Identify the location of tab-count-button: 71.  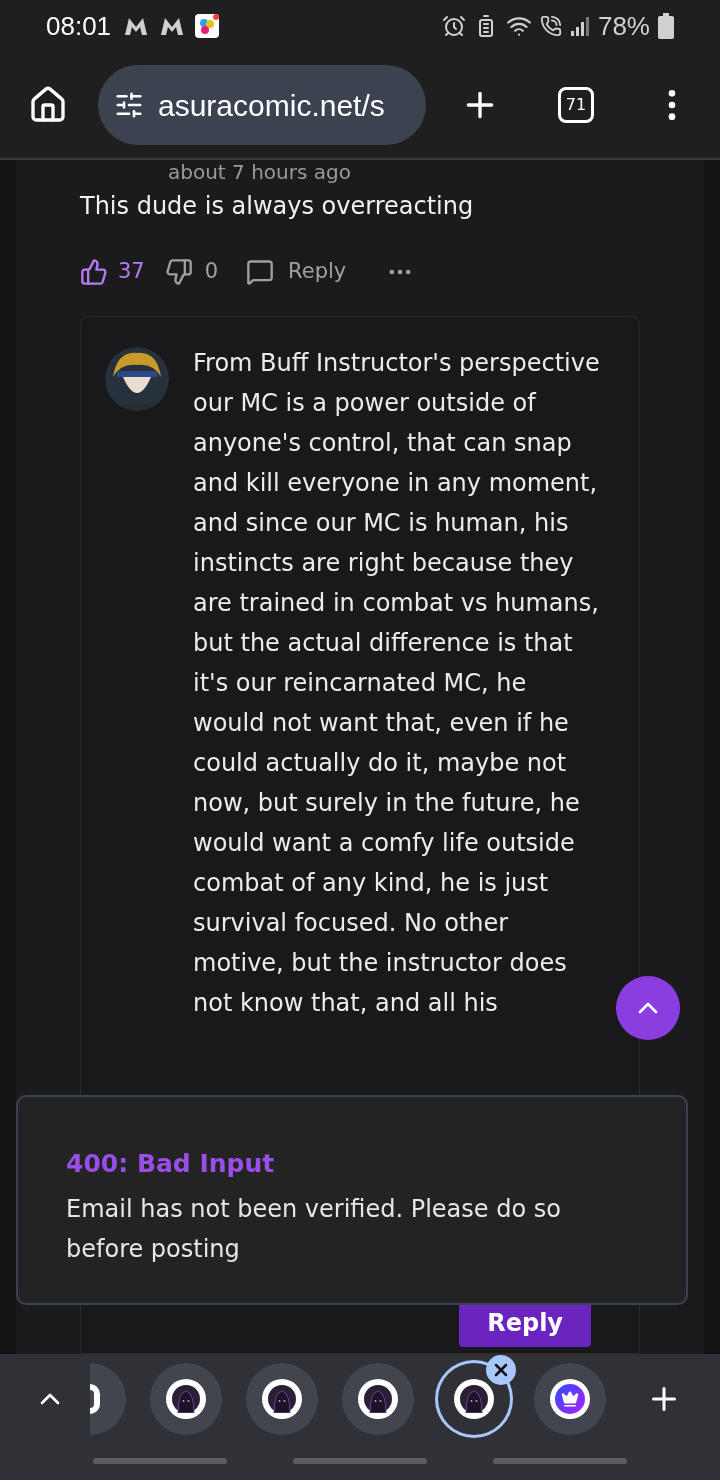
(576, 105).